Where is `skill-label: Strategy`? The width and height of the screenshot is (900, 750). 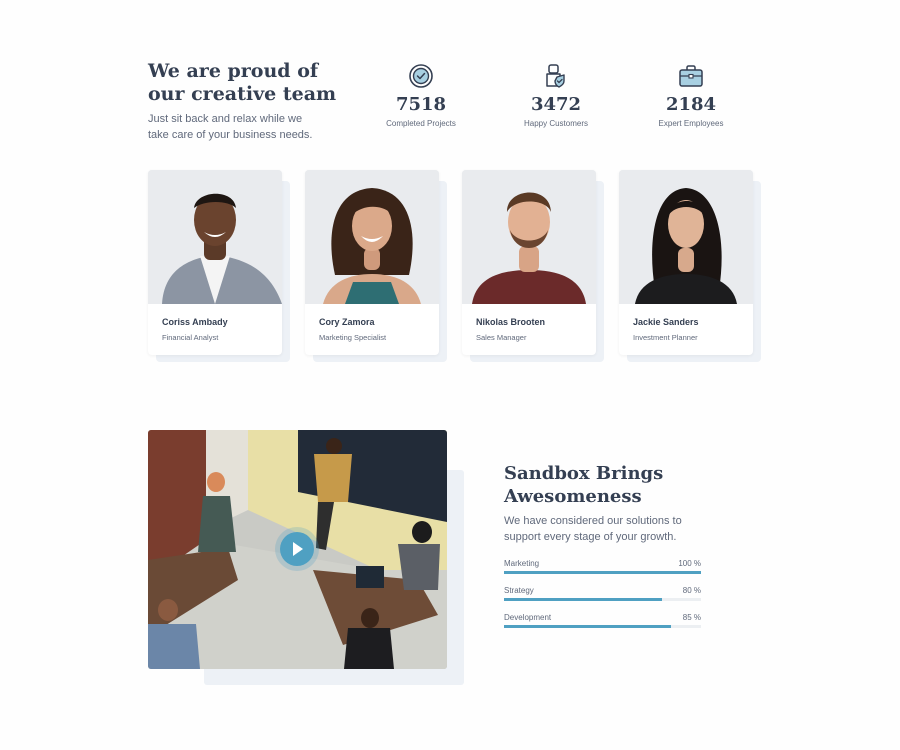 skill-label: Strategy is located at coordinates (519, 590).